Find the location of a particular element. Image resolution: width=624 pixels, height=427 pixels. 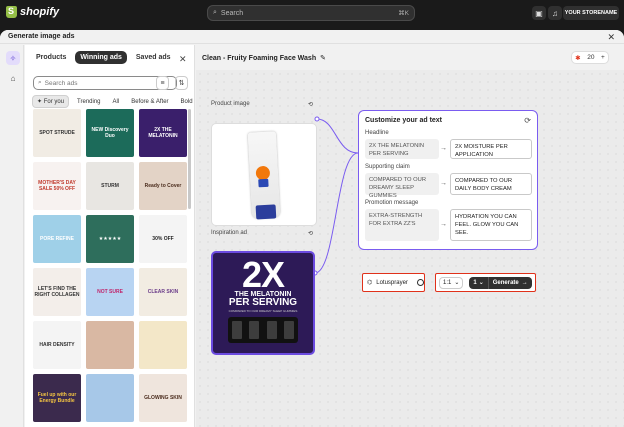

generate-label: Generate is located at coordinates (505, 282).